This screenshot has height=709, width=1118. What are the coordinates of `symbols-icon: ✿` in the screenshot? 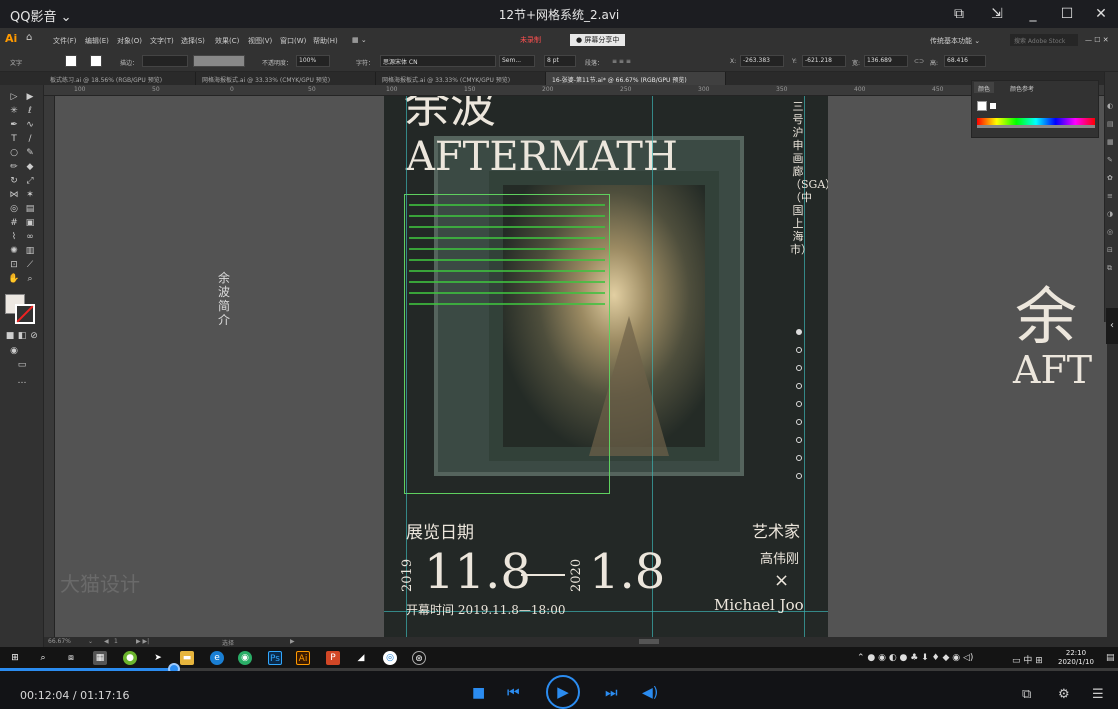 It's located at (1112, 179).